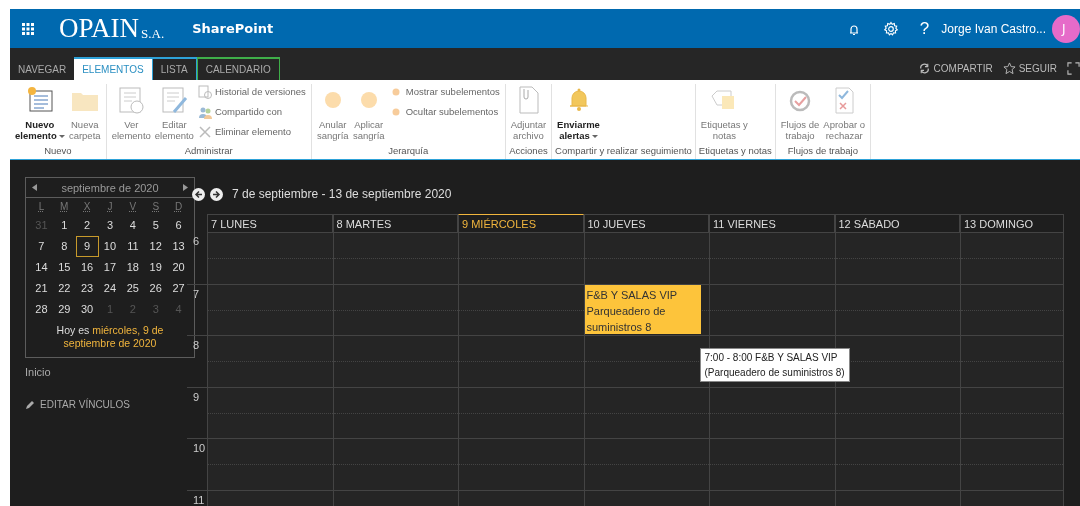  What do you see at coordinates (822, 151) in the screenshot?
I see `ribbon-group-label: Flujos de trabajo` at bounding box center [822, 151].